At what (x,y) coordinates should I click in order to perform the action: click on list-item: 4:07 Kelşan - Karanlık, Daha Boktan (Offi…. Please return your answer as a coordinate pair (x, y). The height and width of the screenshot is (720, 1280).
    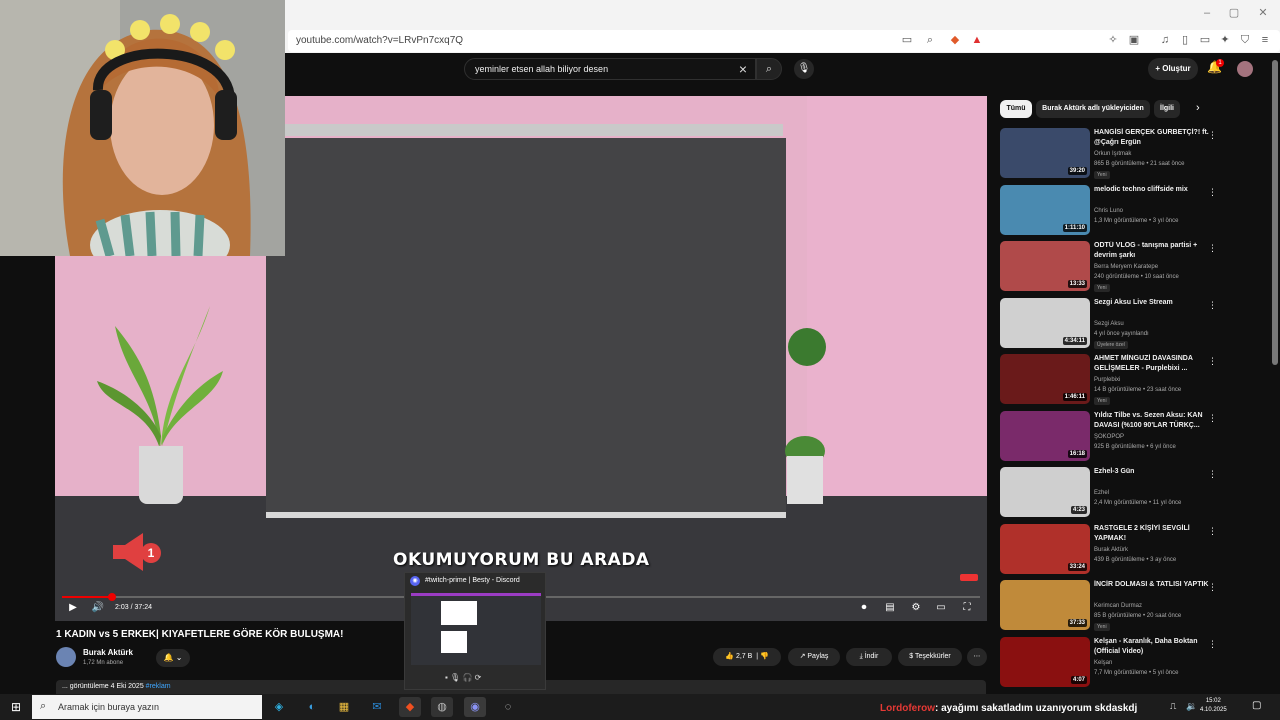
    Looking at the image, I should click on (1135, 661).